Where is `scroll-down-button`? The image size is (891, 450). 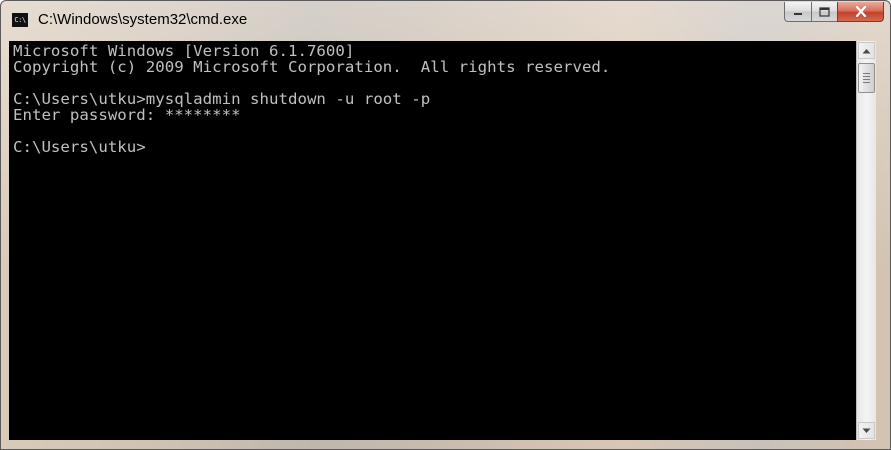 scroll-down-button is located at coordinates (866, 430).